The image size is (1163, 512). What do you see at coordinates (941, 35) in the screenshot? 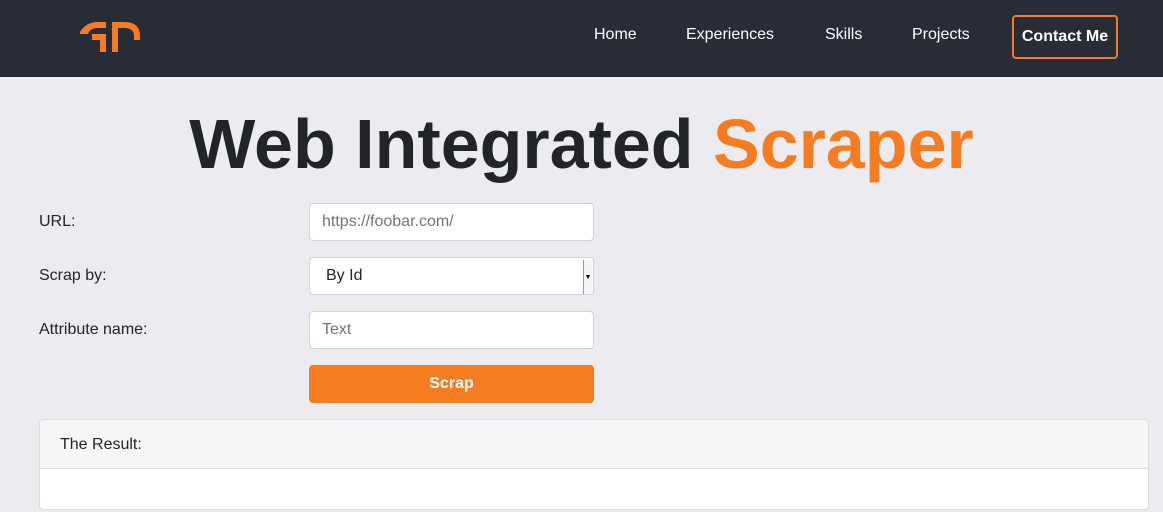
I see `nav-projects: Projects` at bounding box center [941, 35].